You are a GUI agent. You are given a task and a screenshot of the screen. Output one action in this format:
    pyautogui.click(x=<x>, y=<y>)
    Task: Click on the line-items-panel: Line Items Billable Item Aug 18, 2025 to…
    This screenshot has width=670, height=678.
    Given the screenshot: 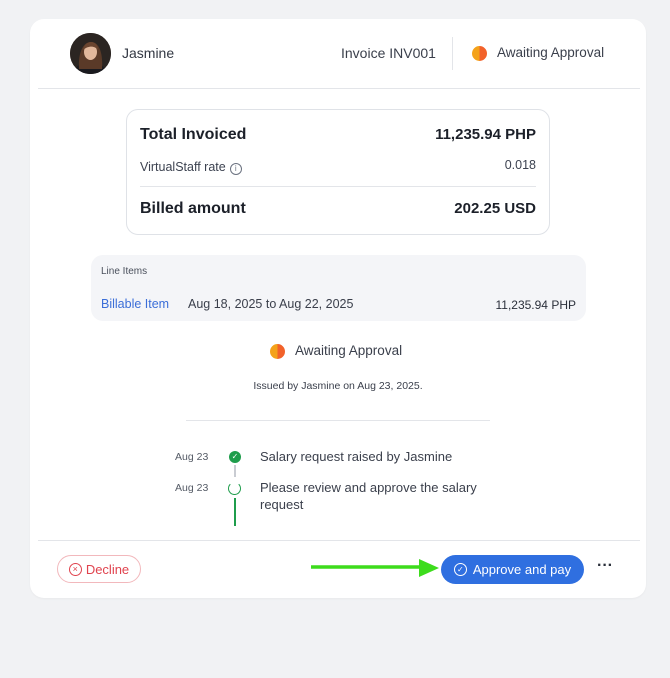 What is the action you would take?
    pyautogui.click(x=338, y=288)
    